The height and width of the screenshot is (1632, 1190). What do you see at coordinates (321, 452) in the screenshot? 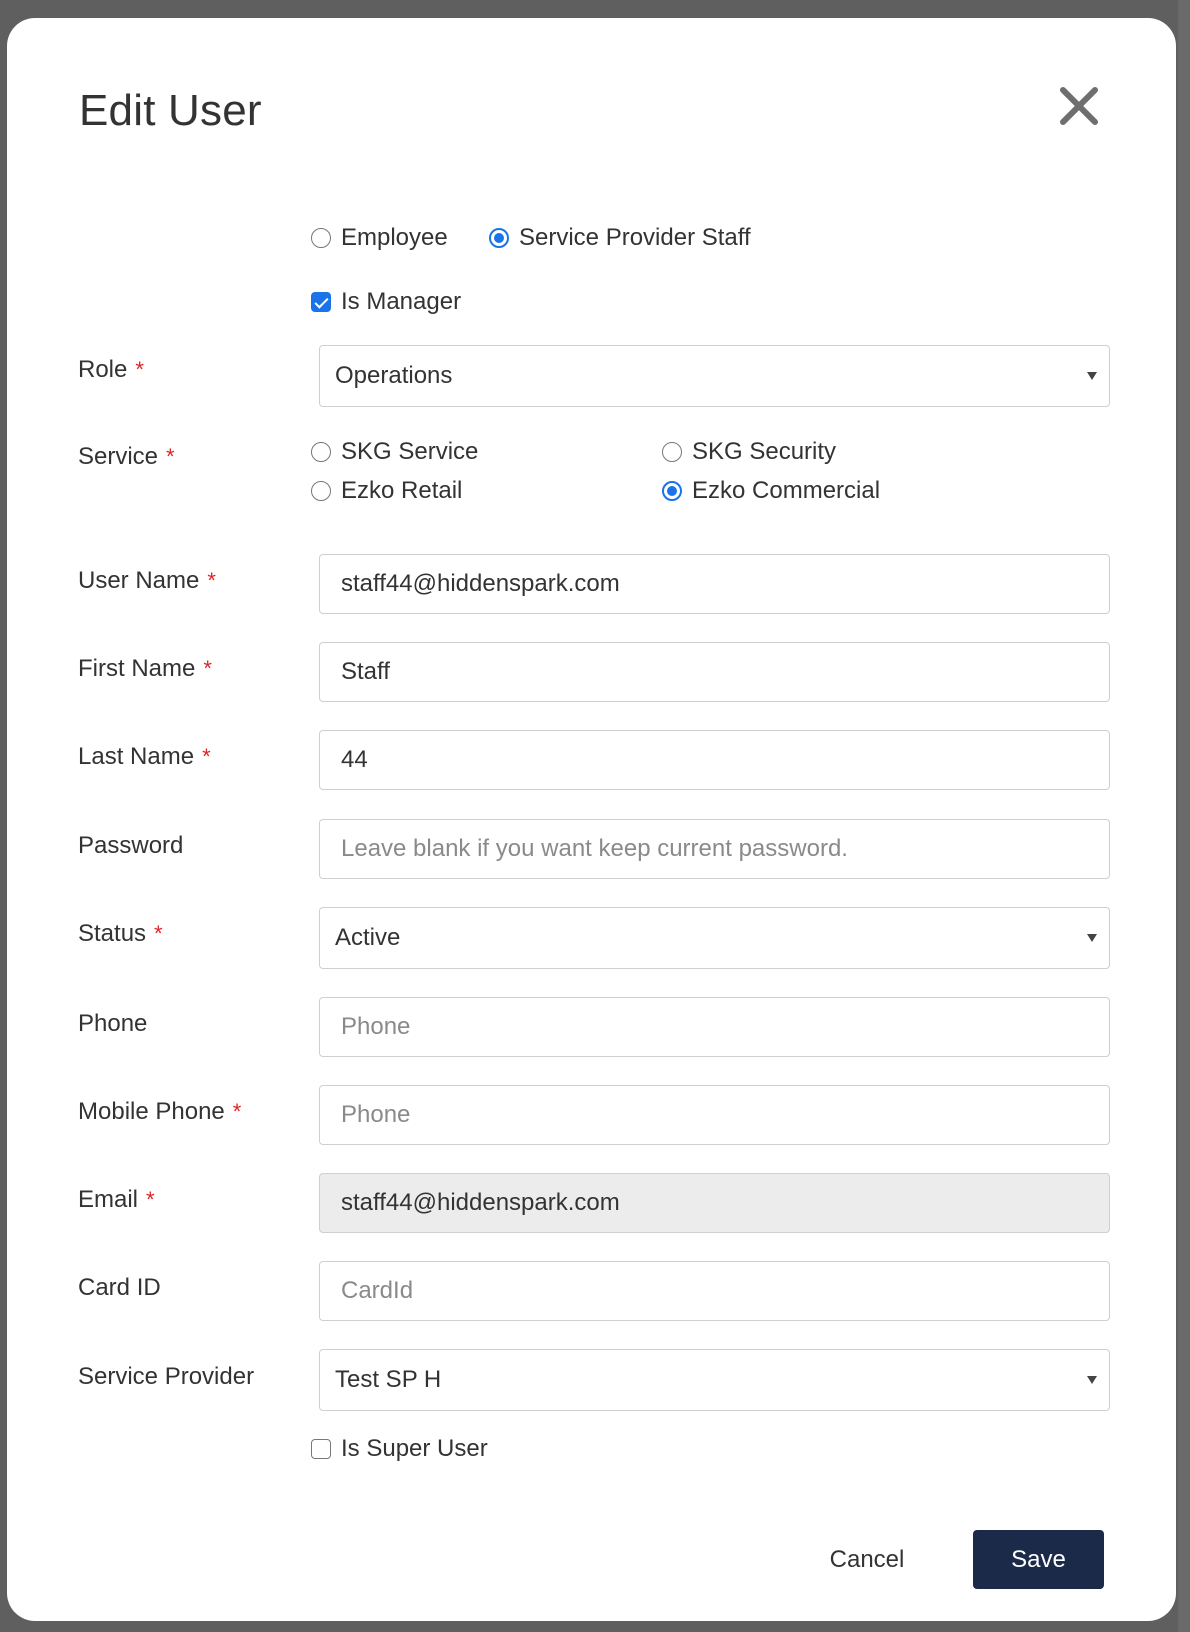
I see `skg-service-radio` at bounding box center [321, 452].